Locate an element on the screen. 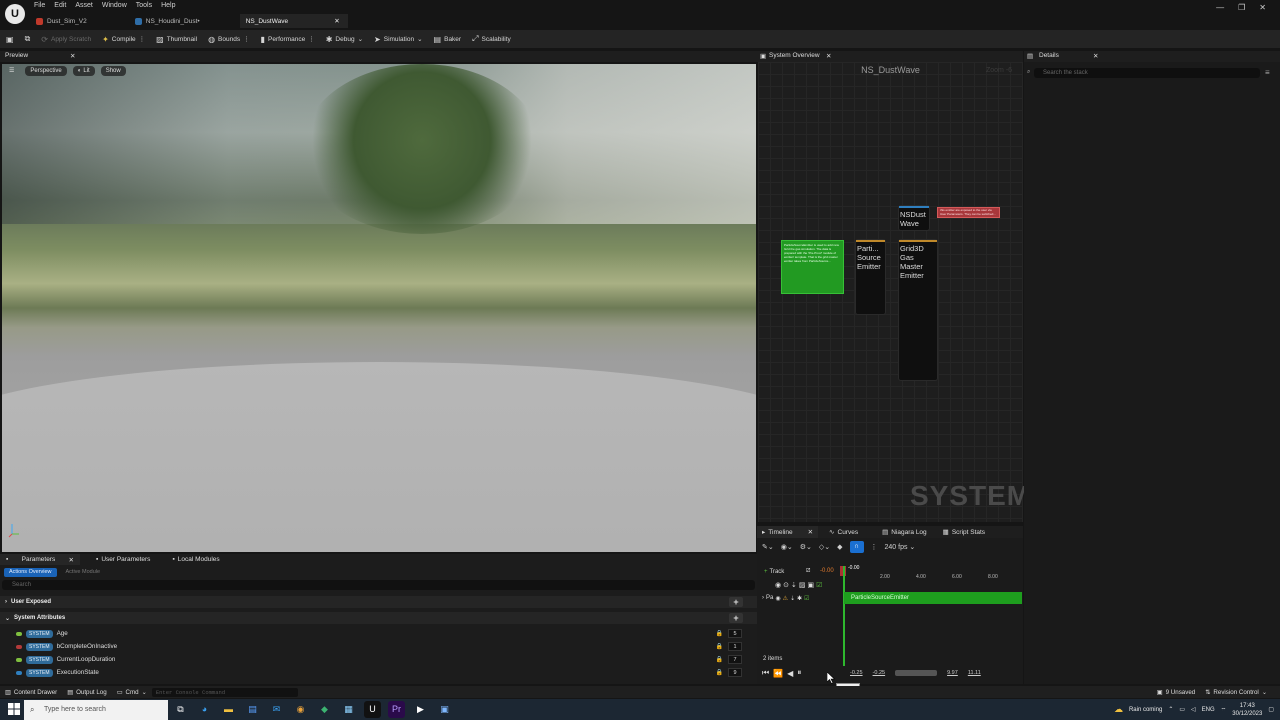 The width and height of the screenshot is (1280, 720). menu-help: Help is located at coordinates (170, 5).